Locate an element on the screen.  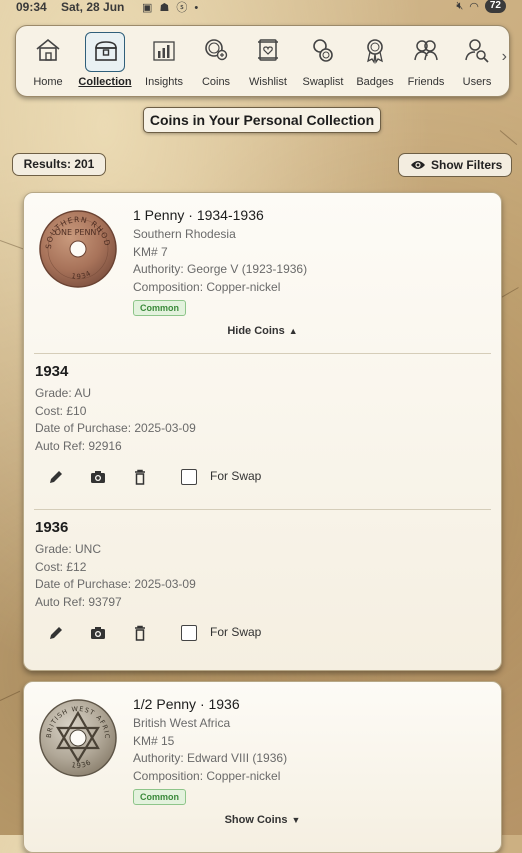
entry-year: 1934 is located at coordinates (52, 371).